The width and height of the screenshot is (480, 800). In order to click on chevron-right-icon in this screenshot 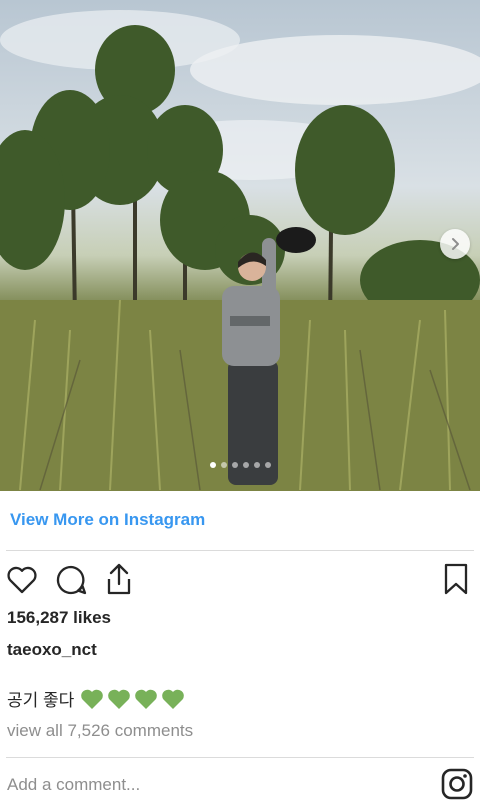, I will do `click(455, 244)`.